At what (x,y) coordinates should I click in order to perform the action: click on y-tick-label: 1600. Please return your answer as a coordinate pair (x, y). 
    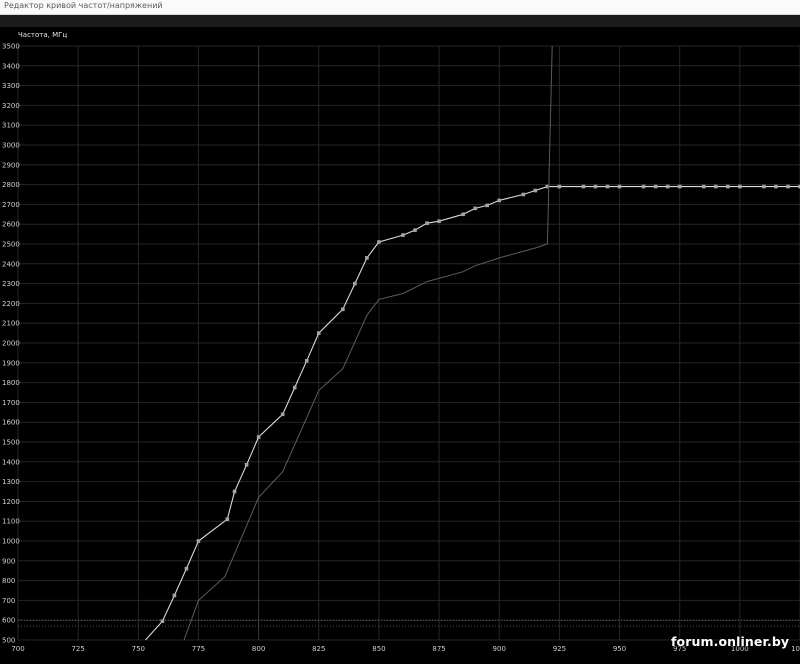
    Looking at the image, I should click on (11, 423).